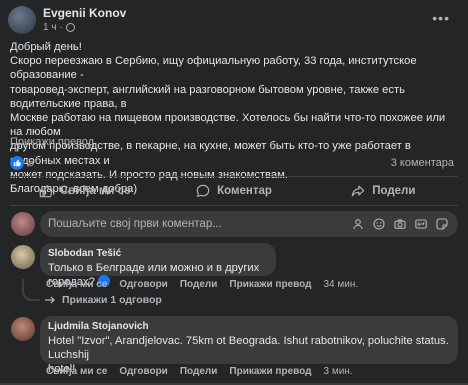 This screenshot has width=468, height=385. What do you see at coordinates (22, 20) in the screenshot?
I see `author-avatar` at bounding box center [22, 20].